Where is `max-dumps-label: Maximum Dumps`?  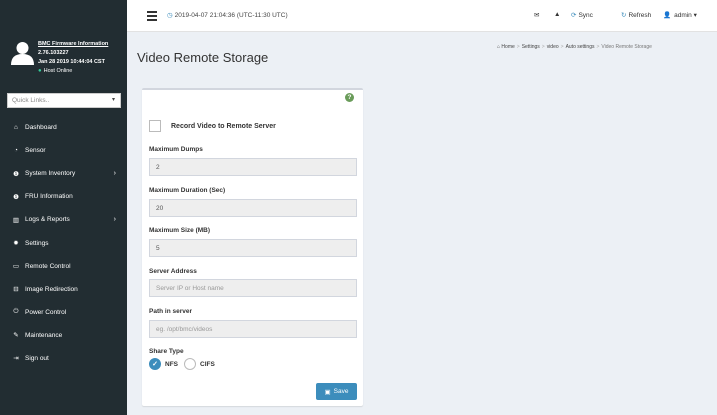
max-dumps-label: Maximum Dumps is located at coordinates (176, 149).